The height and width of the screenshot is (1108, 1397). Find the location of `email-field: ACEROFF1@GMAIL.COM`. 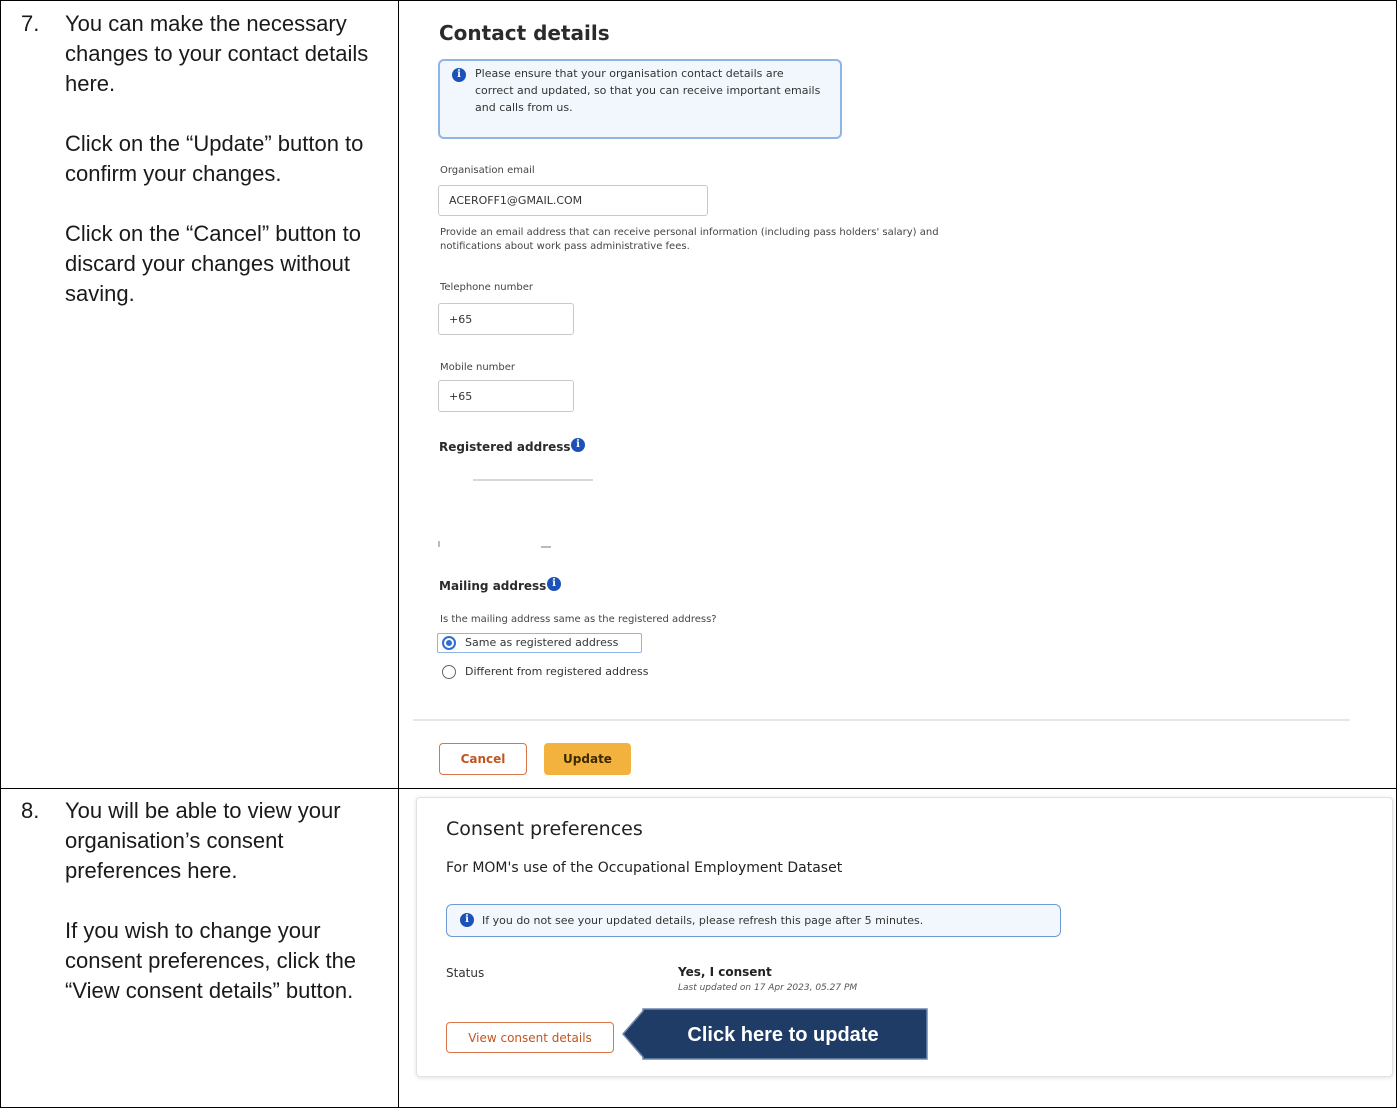

email-field: ACEROFF1@GMAIL.COM is located at coordinates (573, 200).